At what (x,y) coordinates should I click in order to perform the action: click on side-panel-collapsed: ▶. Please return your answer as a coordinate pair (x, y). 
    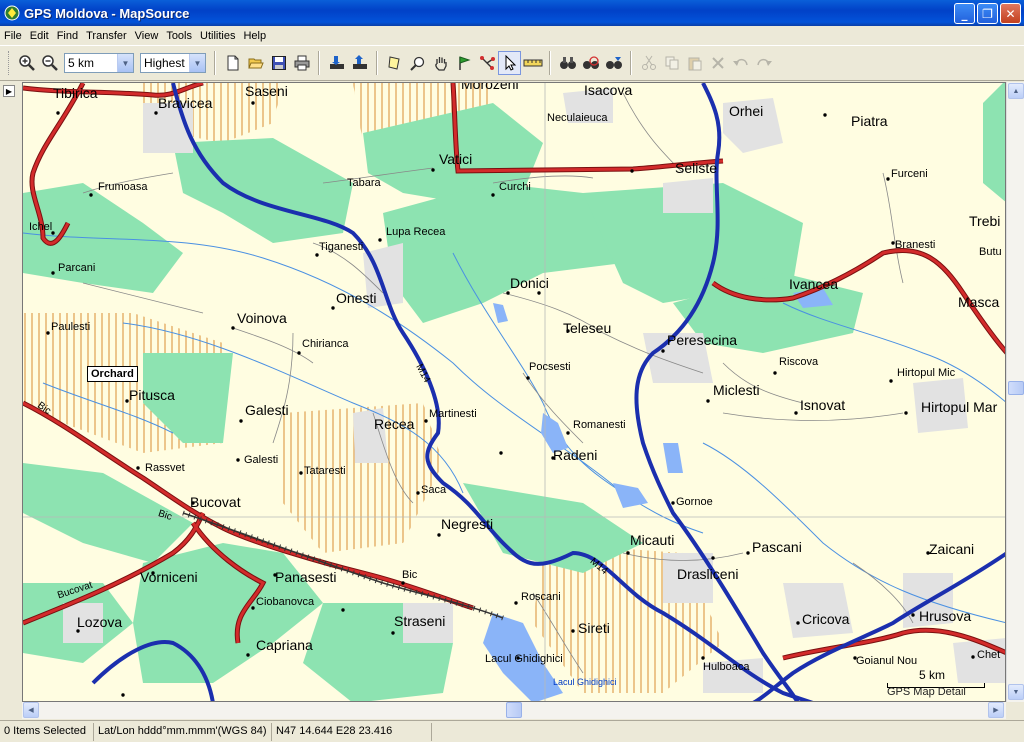
    Looking at the image, I should click on (11, 400).